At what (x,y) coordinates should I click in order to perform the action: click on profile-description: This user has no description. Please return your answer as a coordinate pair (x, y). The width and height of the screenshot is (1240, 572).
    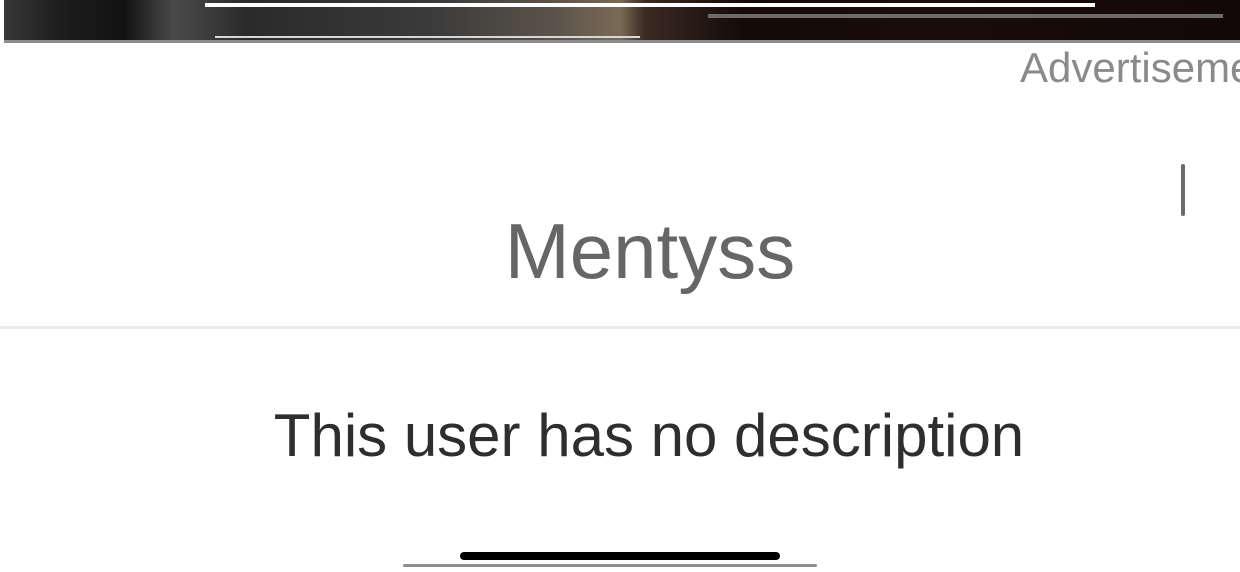
    Looking at the image, I should click on (649, 435).